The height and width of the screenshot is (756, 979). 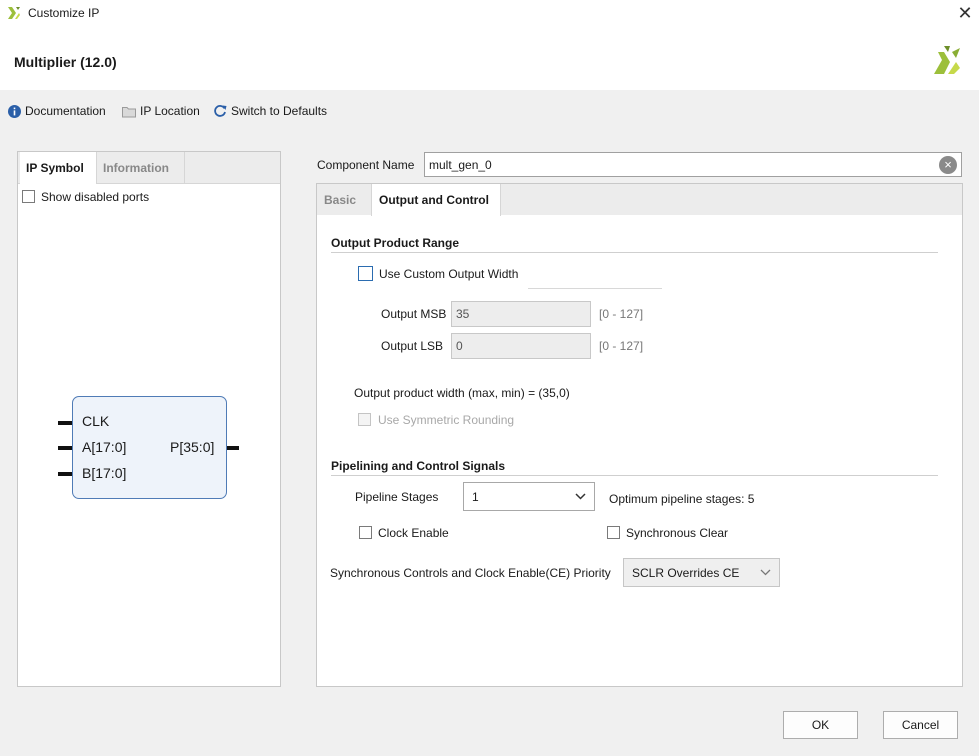 I want to click on xilinx-brand-icon, so click(x=947, y=60).